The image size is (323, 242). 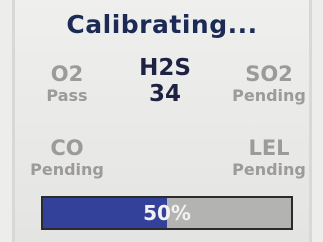 I want to click on gas-lel: LEL Pending, so click(x=269, y=158).